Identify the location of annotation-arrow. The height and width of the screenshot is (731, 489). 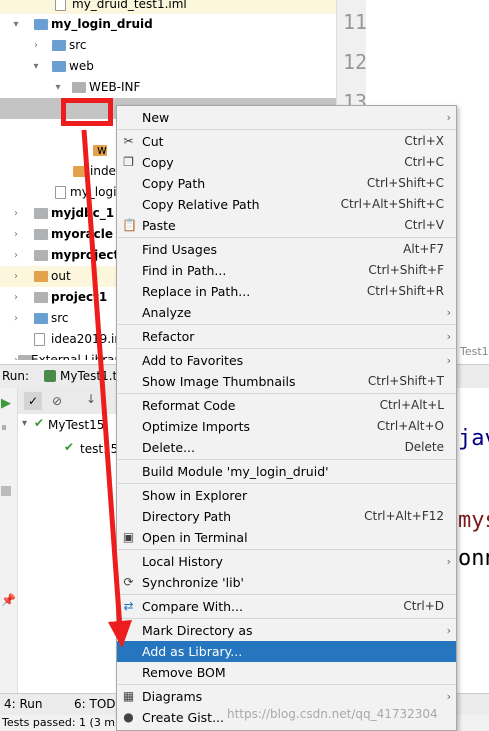
(106, 388).